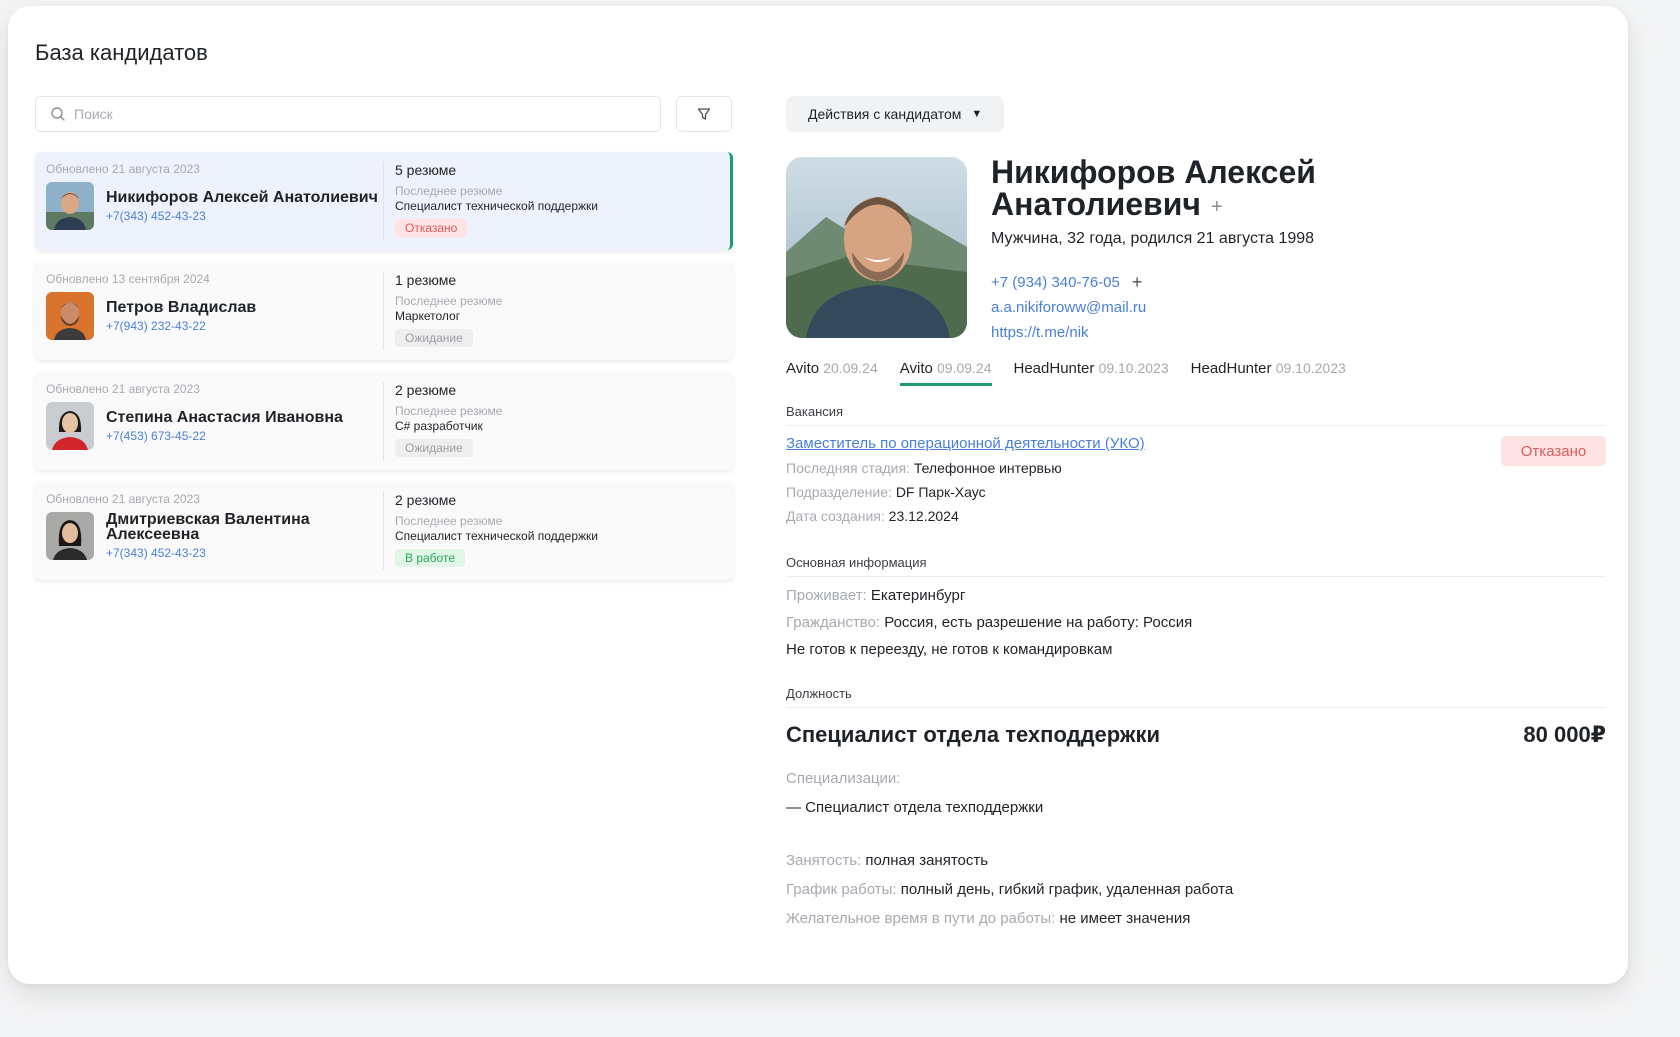 The width and height of the screenshot is (1680, 1037). I want to click on spec-value: — Специалист отдела техподдержки, so click(915, 807).